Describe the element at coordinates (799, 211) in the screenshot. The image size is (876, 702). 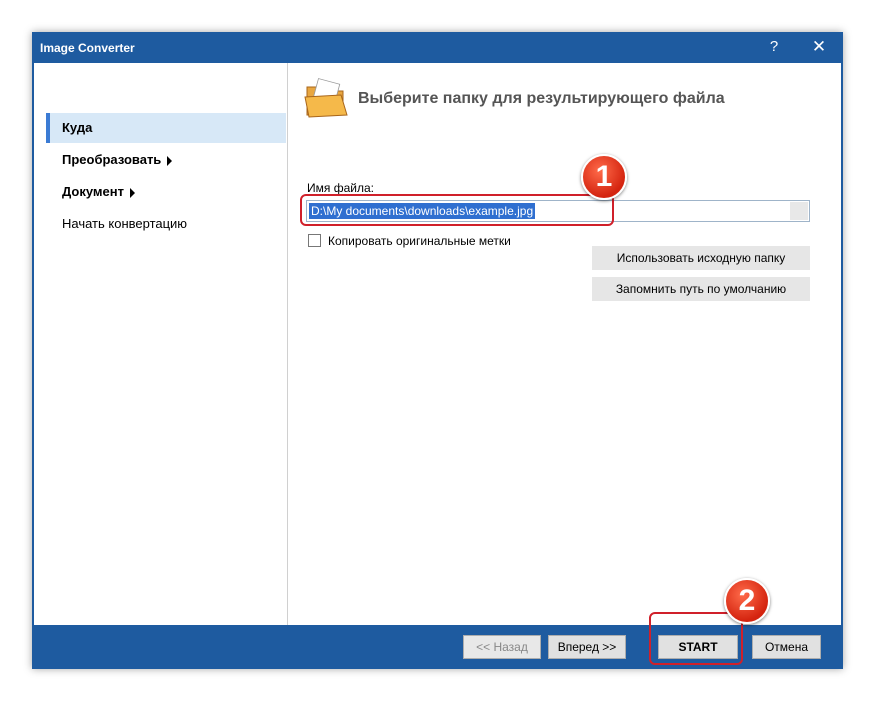
I see `browse-button` at that location.